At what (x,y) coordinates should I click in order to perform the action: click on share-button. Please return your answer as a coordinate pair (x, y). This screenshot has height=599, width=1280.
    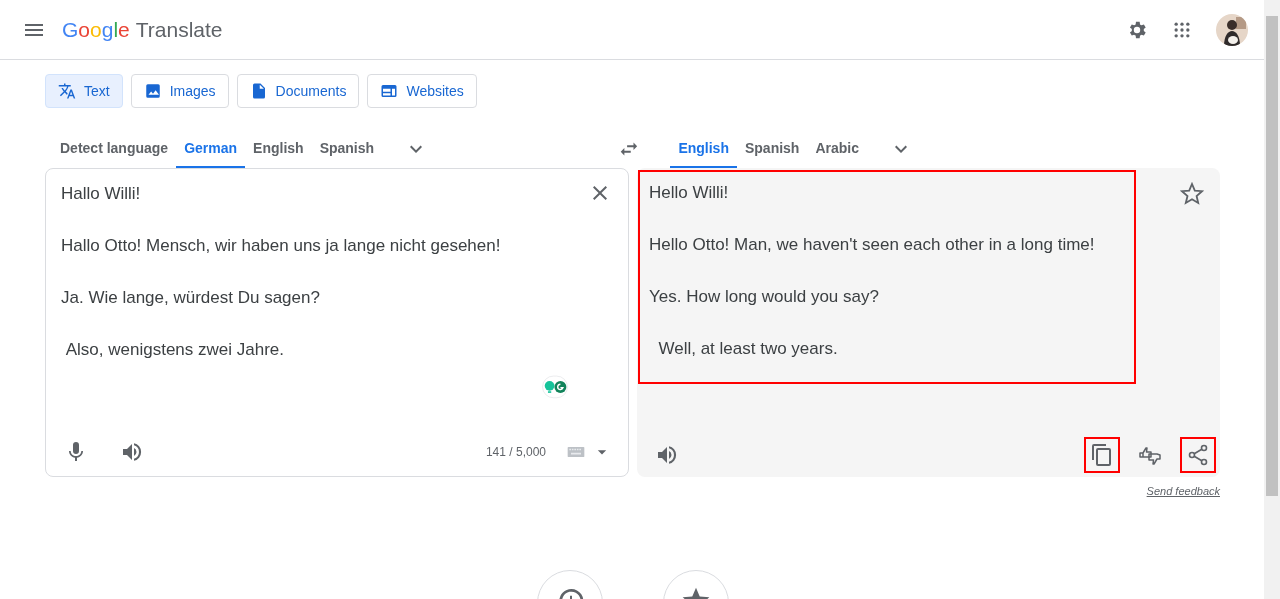
    Looking at the image, I should click on (1198, 455).